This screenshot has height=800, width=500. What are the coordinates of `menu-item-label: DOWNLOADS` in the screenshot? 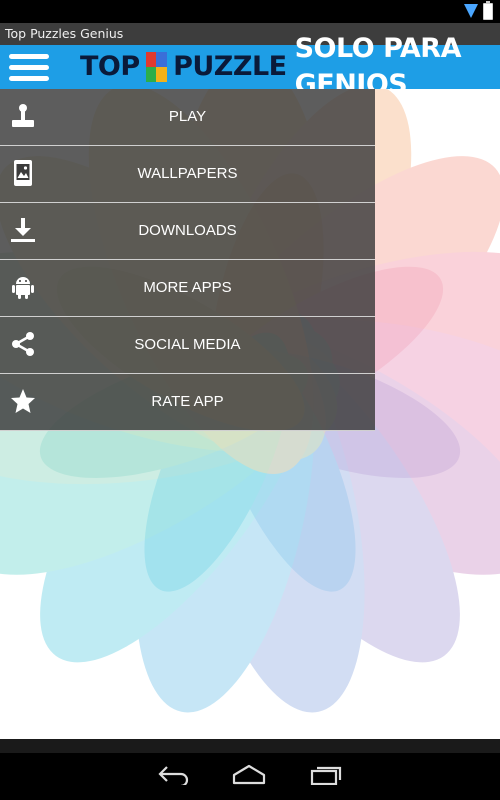 It's located at (187, 230).